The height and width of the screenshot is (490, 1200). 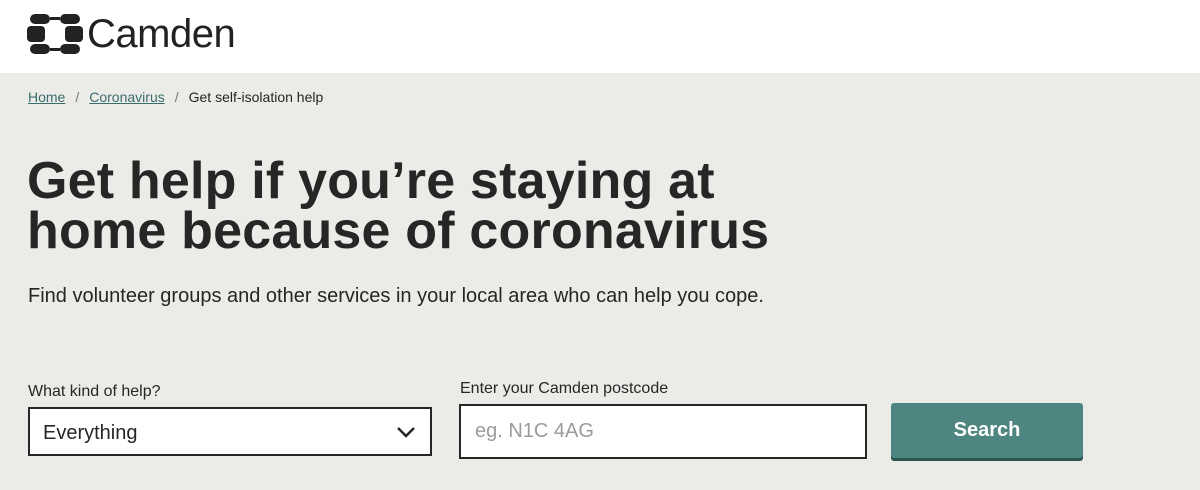 What do you see at coordinates (46, 97) in the screenshot?
I see `breadcrumb-home-link: Home` at bounding box center [46, 97].